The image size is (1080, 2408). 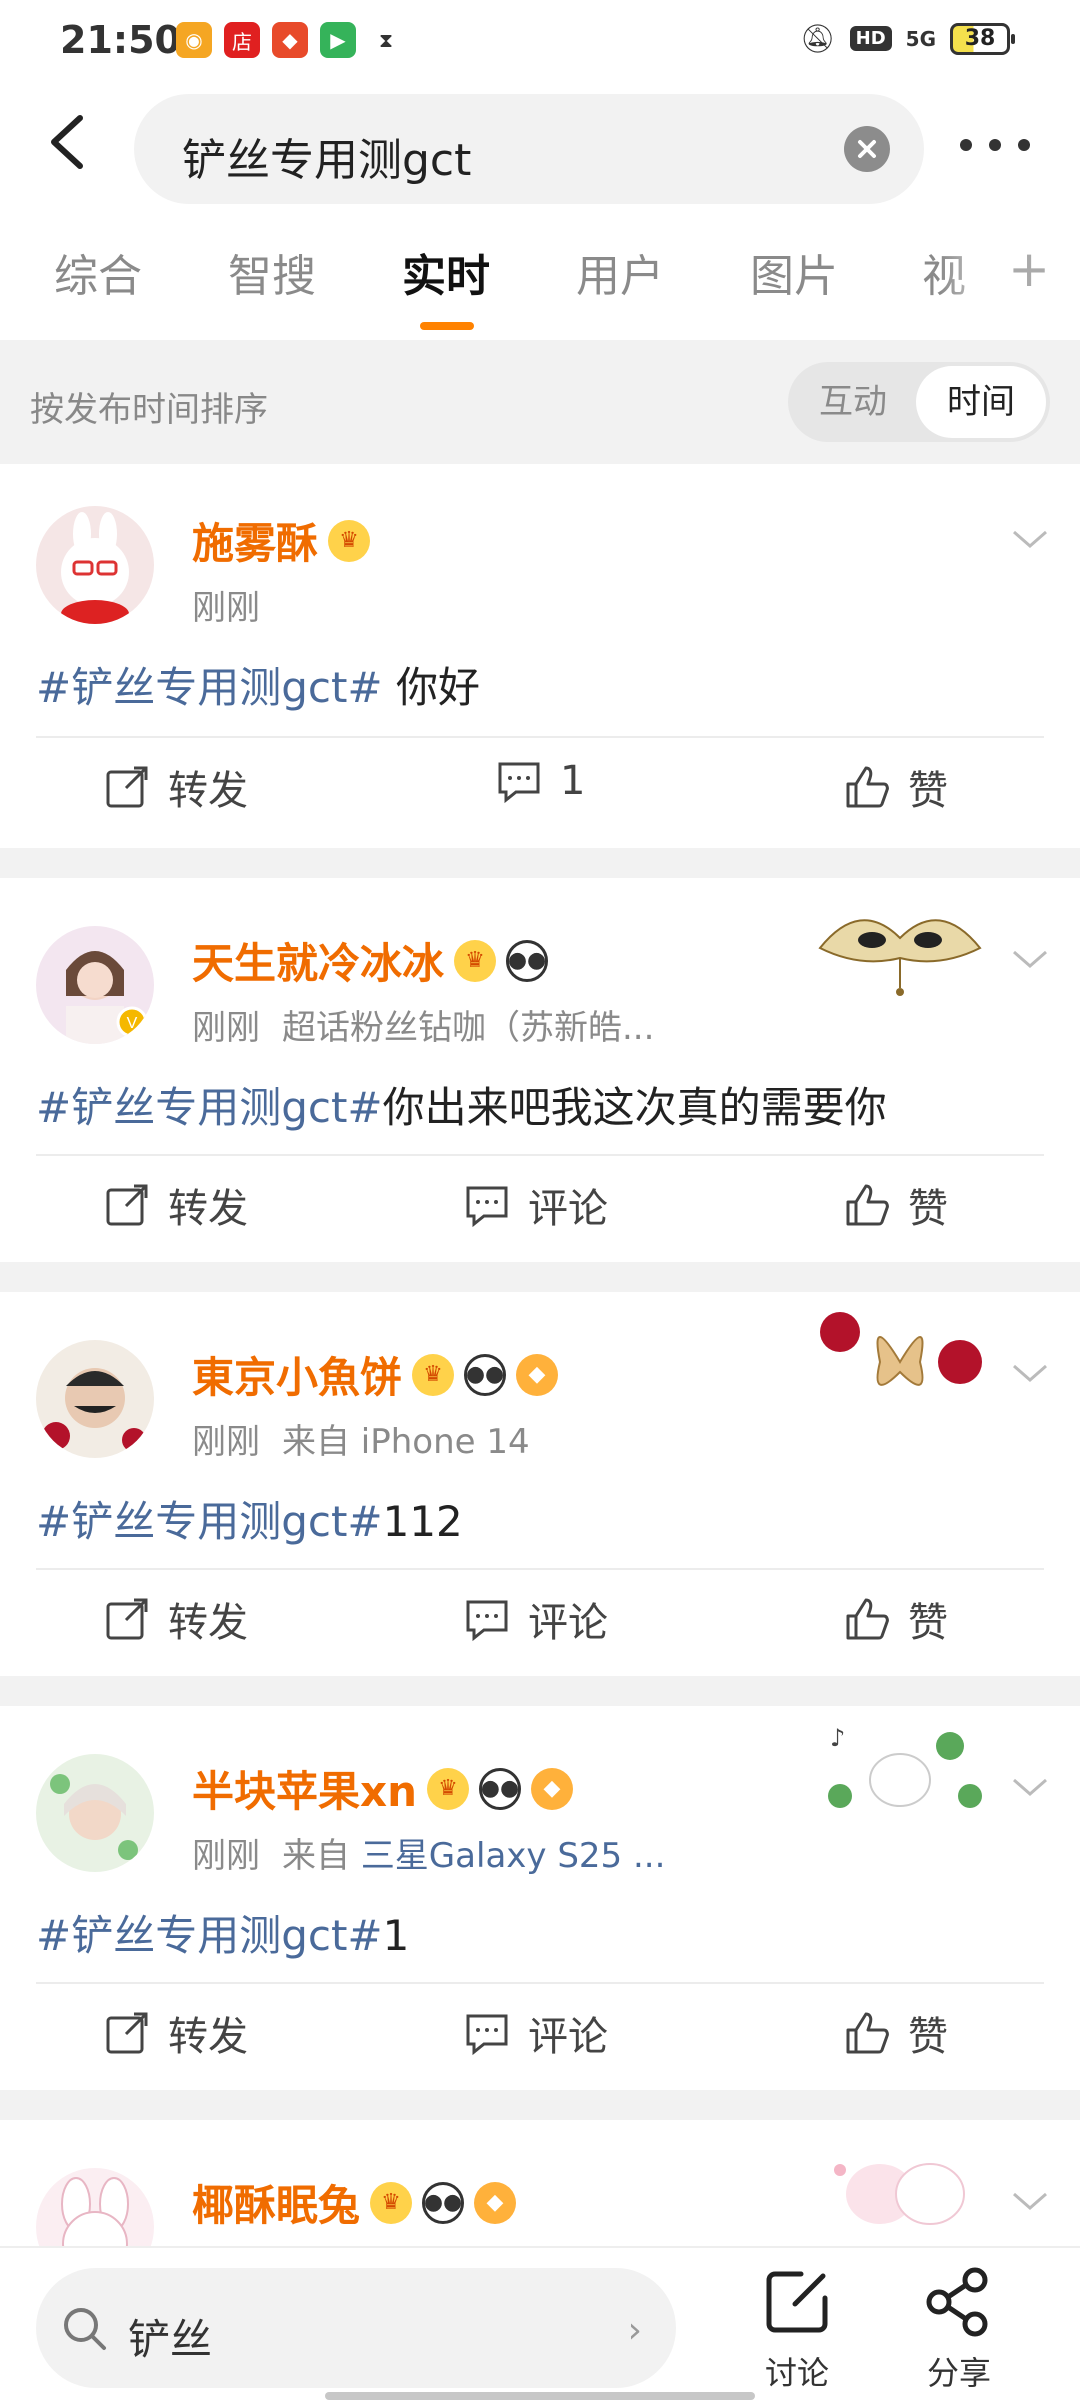 I want to click on author-name: 半块苹果xn ♛ ●● ◆, so click(x=382, y=1788).